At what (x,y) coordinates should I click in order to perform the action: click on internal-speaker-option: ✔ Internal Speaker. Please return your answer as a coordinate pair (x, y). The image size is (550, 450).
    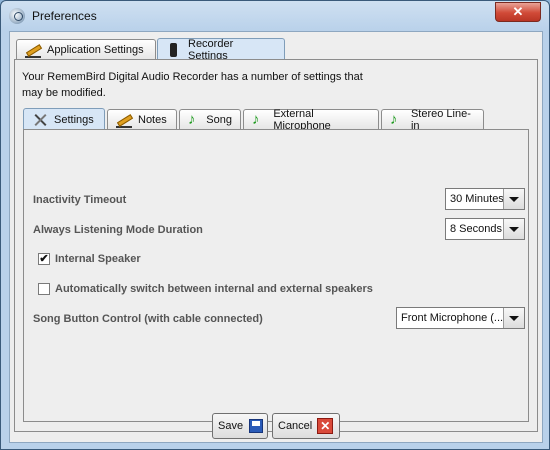
    Looking at the image, I should click on (89, 259).